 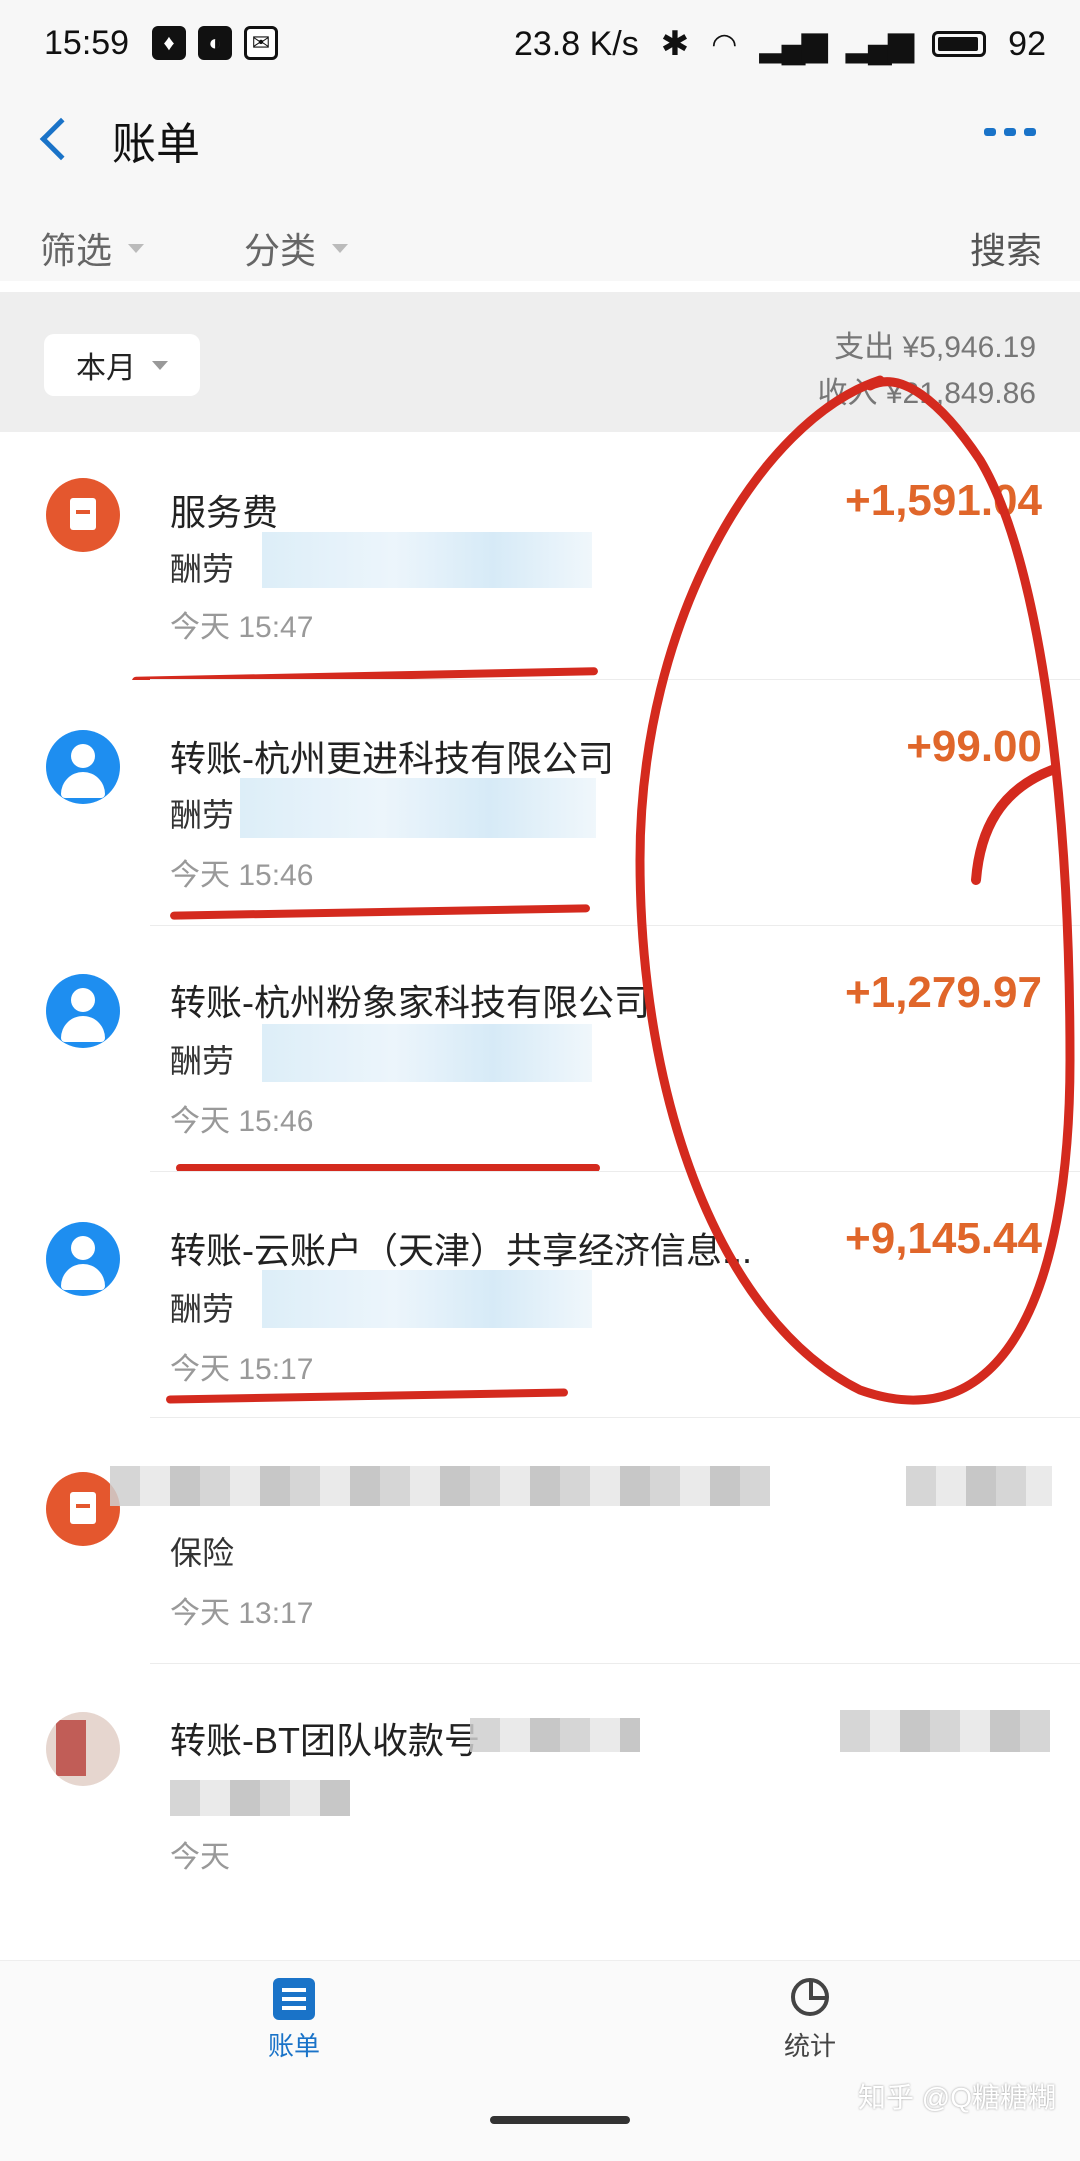 What do you see at coordinates (293, 2046) in the screenshot?
I see `nav-bill-label: 账单` at bounding box center [293, 2046].